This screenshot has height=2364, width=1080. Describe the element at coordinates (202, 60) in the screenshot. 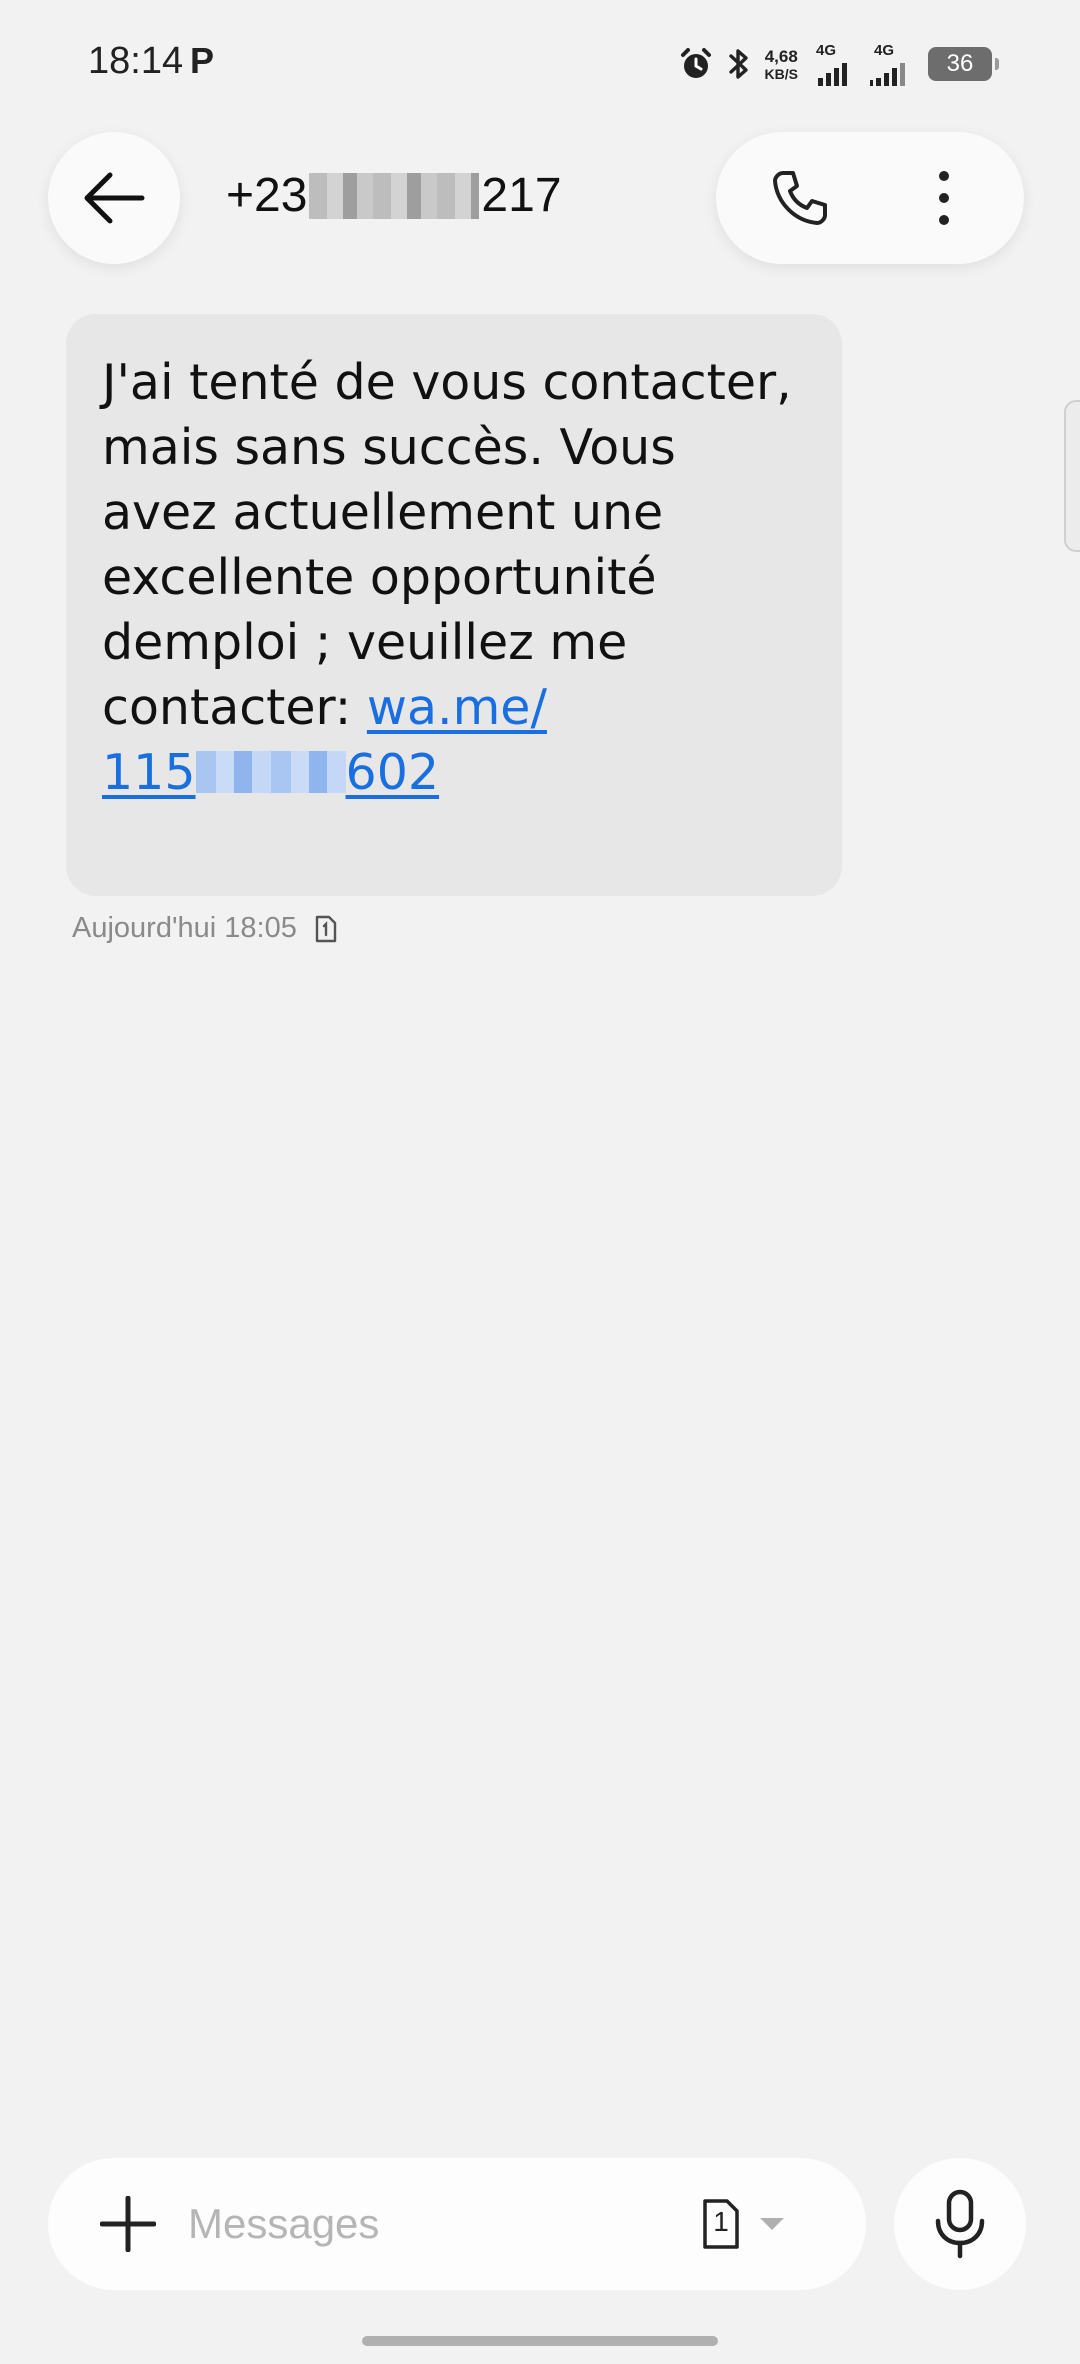

I see `parking-notification-icon: P` at that location.